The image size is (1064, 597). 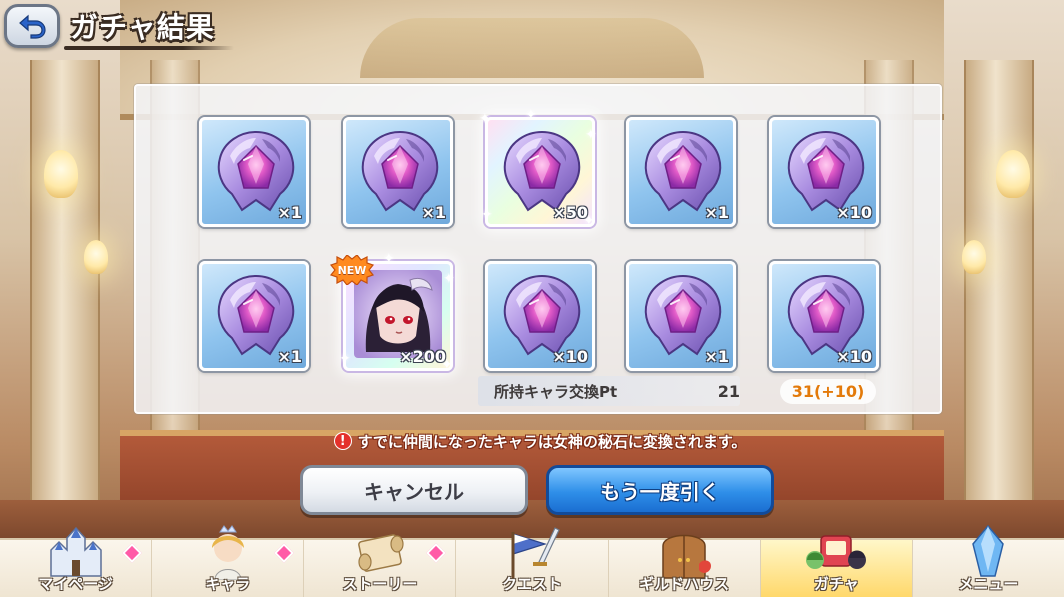 I want to click on nav-item-label: メニュー, so click(x=988, y=584).